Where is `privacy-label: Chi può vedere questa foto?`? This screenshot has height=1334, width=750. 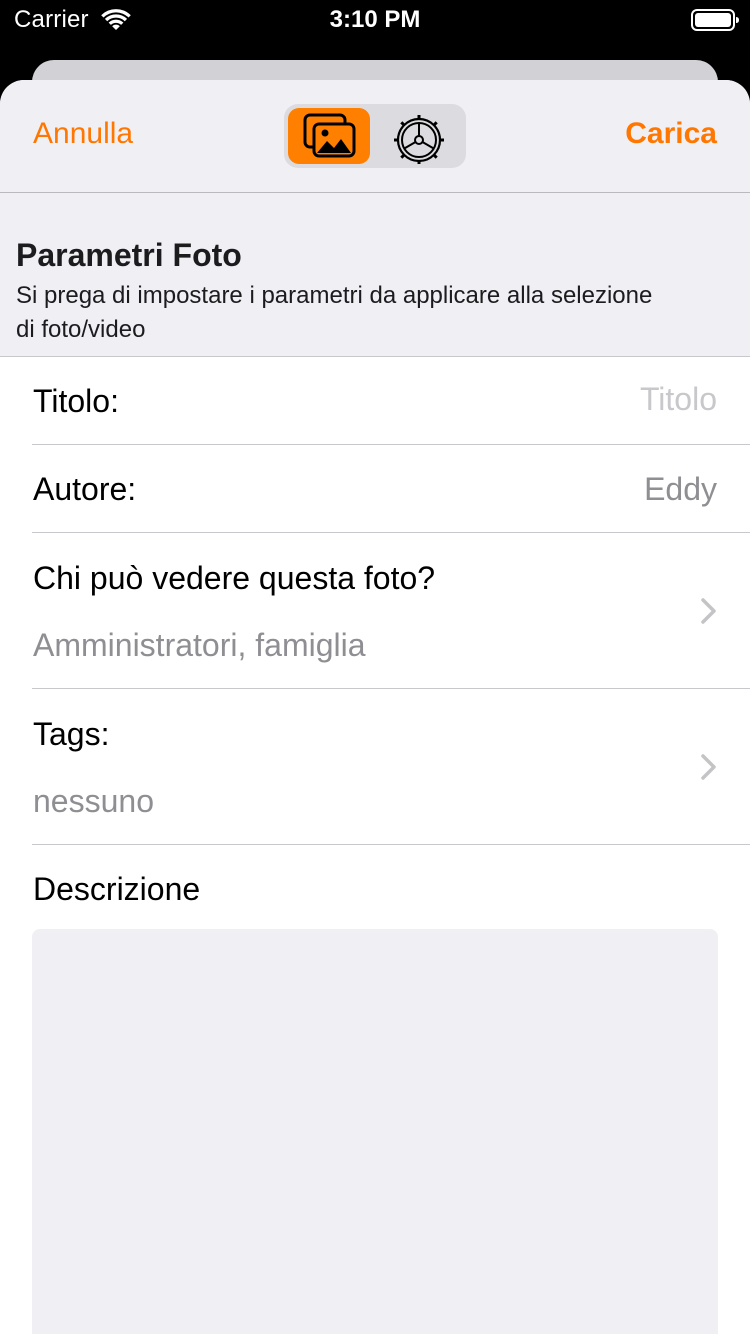 privacy-label: Chi può vedere questa foto? is located at coordinates (234, 578).